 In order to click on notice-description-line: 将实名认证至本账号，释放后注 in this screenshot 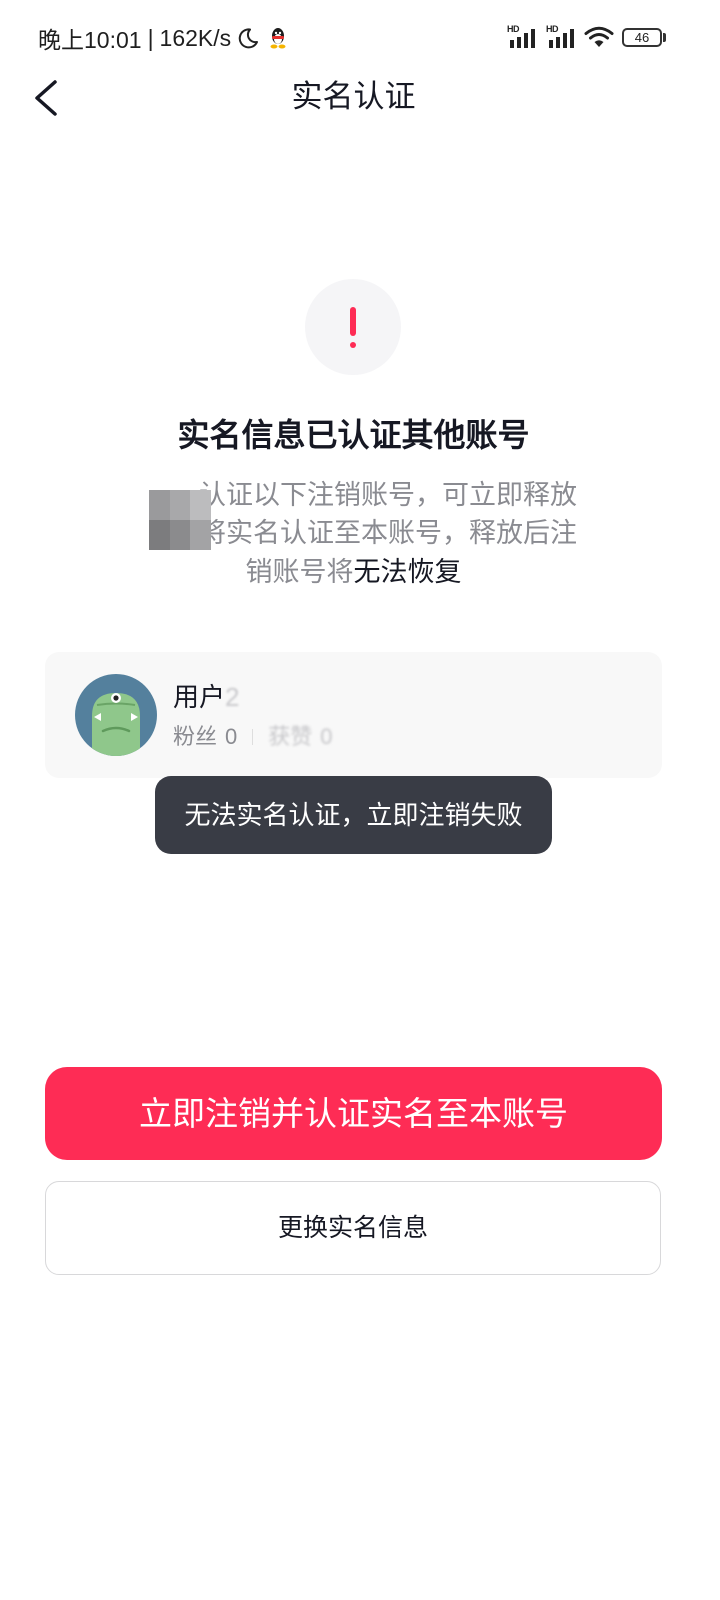, I will do `click(388, 533)`.